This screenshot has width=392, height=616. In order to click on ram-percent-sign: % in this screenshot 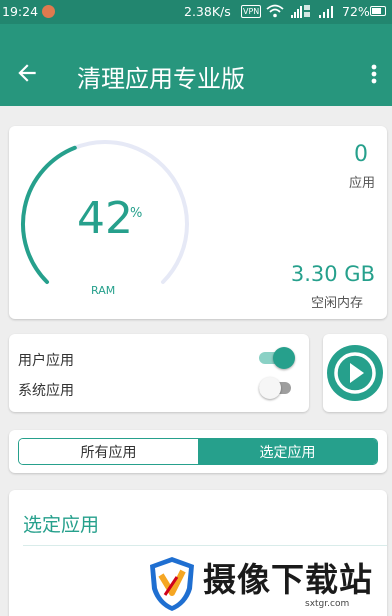, I will do `click(136, 213)`.